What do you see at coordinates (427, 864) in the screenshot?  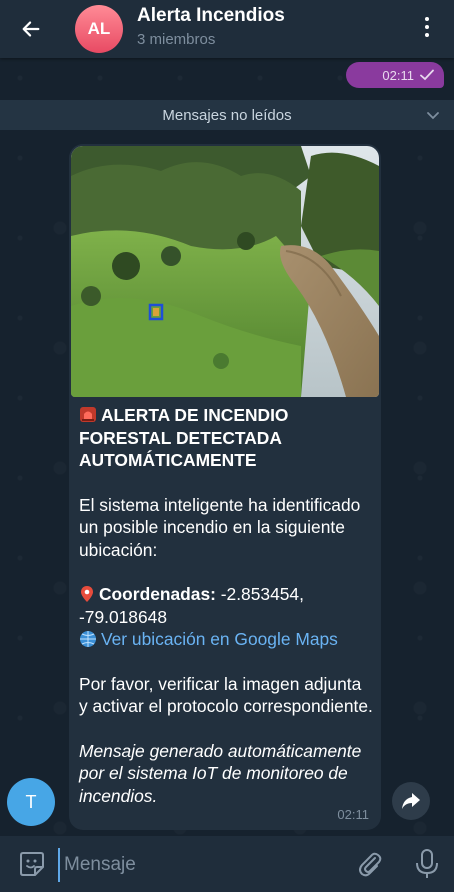 I see `microphone-icon` at bounding box center [427, 864].